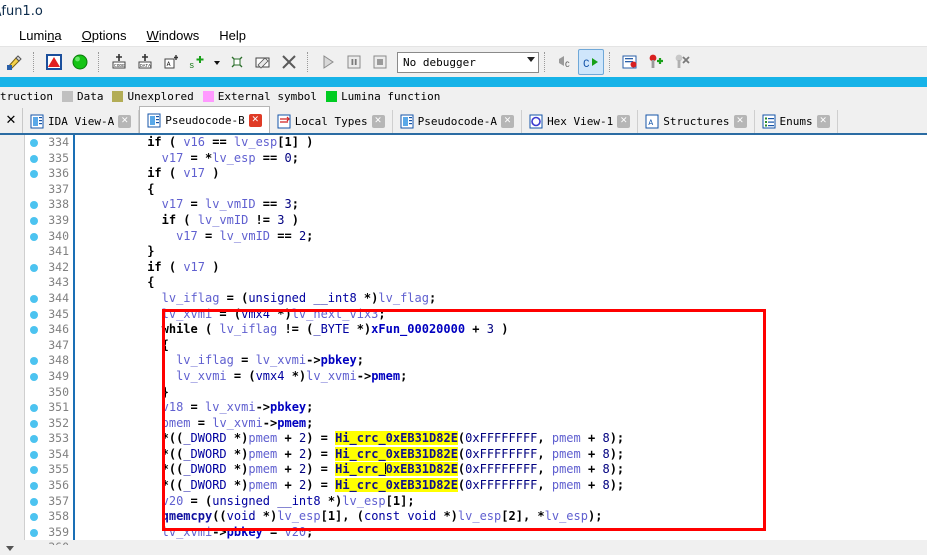 The height and width of the screenshot is (556, 927). What do you see at coordinates (586, 65) in the screenshot?
I see `svg-text: C` at bounding box center [586, 65].